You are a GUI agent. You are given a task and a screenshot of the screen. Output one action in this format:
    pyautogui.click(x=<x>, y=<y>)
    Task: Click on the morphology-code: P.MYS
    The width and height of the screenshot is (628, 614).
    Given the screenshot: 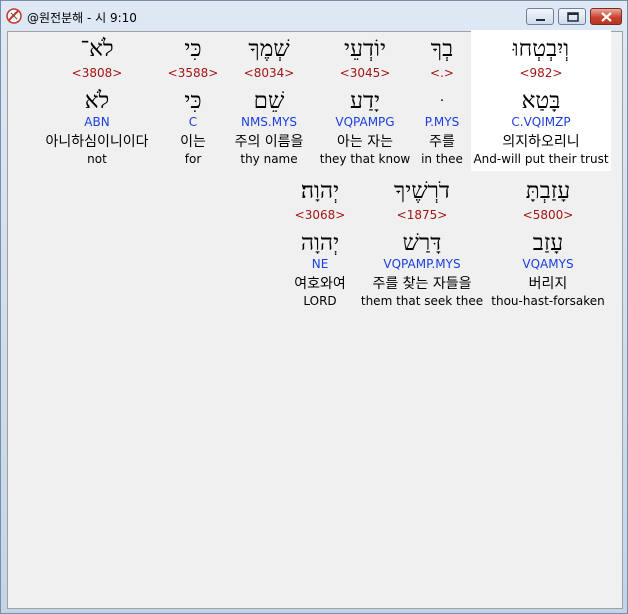 What is the action you would take?
    pyautogui.click(x=442, y=122)
    